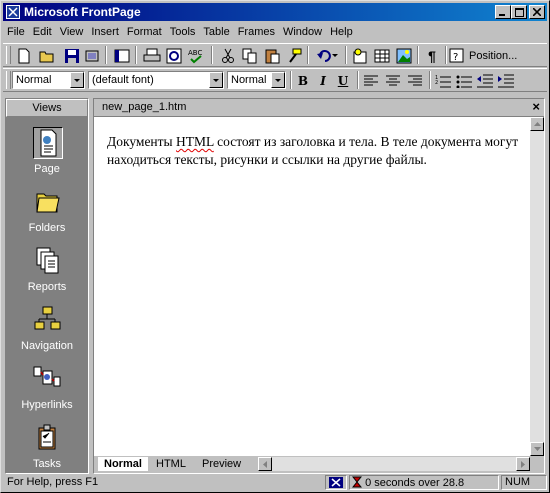 Image resolution: width=550 pixels, height=493 pixels. I want to click on font-select: (default font), so click(156, 80).